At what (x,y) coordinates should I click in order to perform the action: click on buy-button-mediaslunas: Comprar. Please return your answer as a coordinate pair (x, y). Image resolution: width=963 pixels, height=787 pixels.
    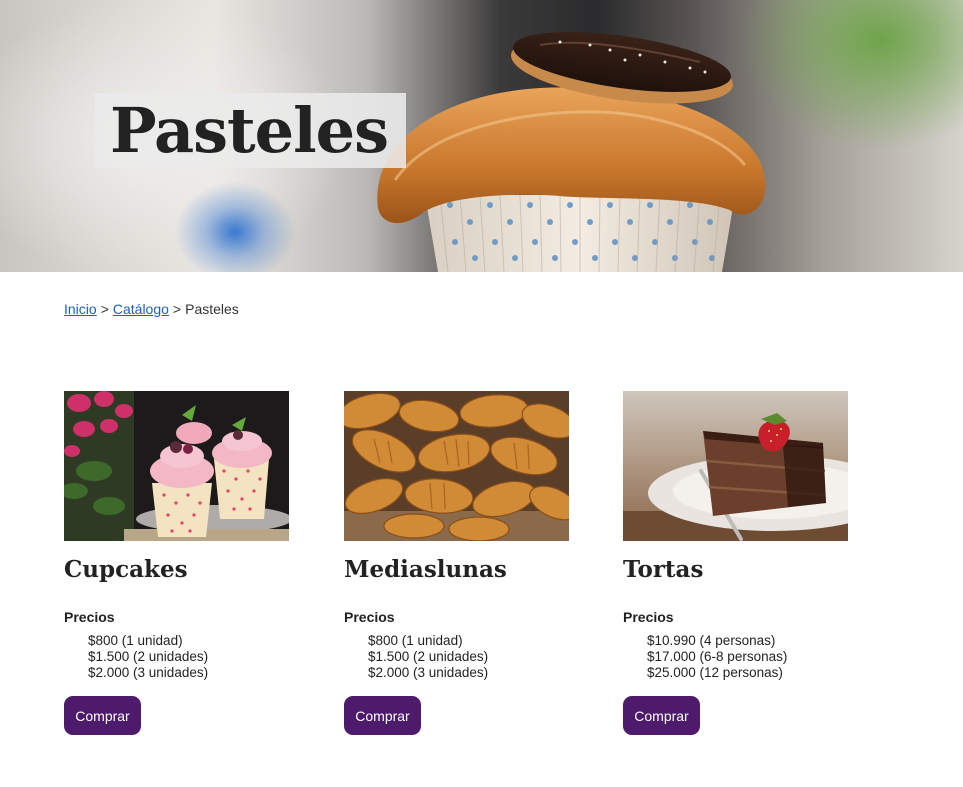
    Looking at the image, I should click on (382, 715).